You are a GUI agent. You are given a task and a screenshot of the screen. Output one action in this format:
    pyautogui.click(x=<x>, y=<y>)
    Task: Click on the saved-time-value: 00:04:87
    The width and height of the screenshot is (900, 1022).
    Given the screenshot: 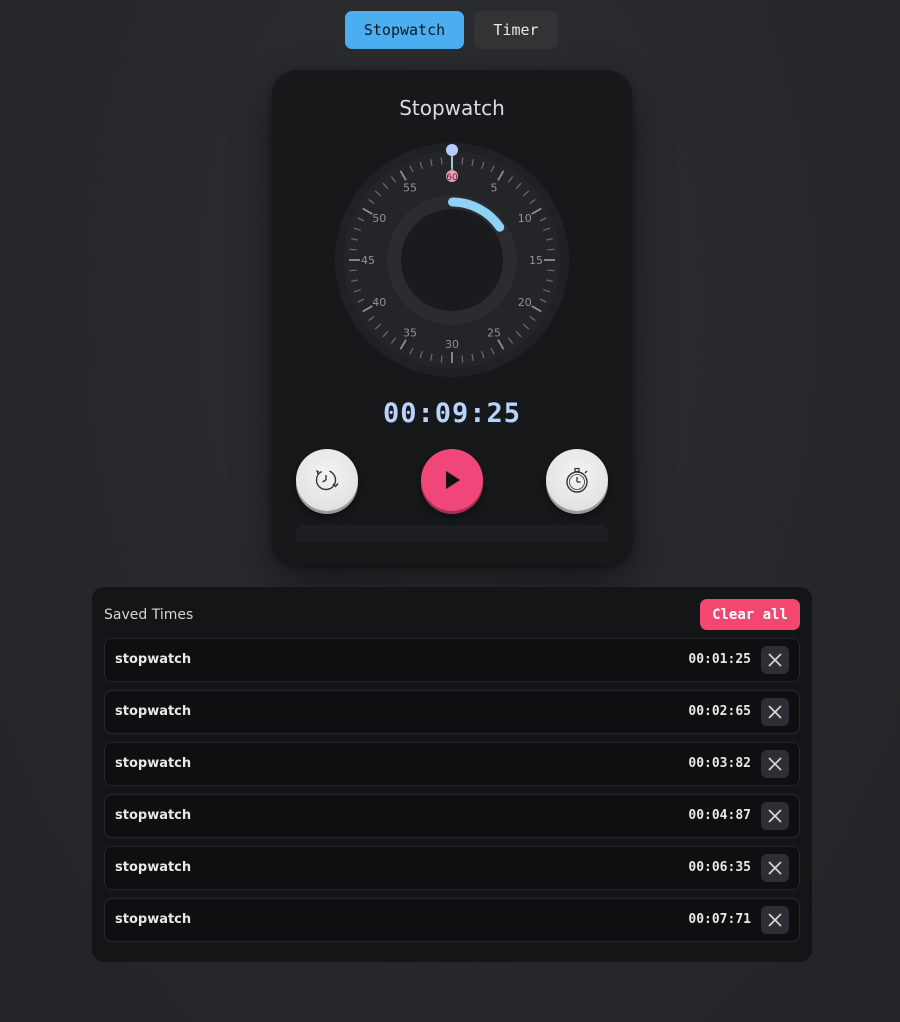 What is the action you would take?
    pyautogui.click(x=719, y=815)
    